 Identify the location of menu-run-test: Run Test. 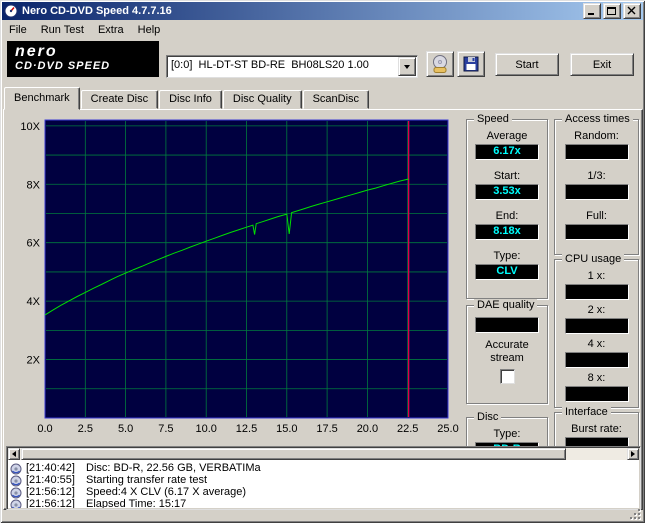
(62, 30).